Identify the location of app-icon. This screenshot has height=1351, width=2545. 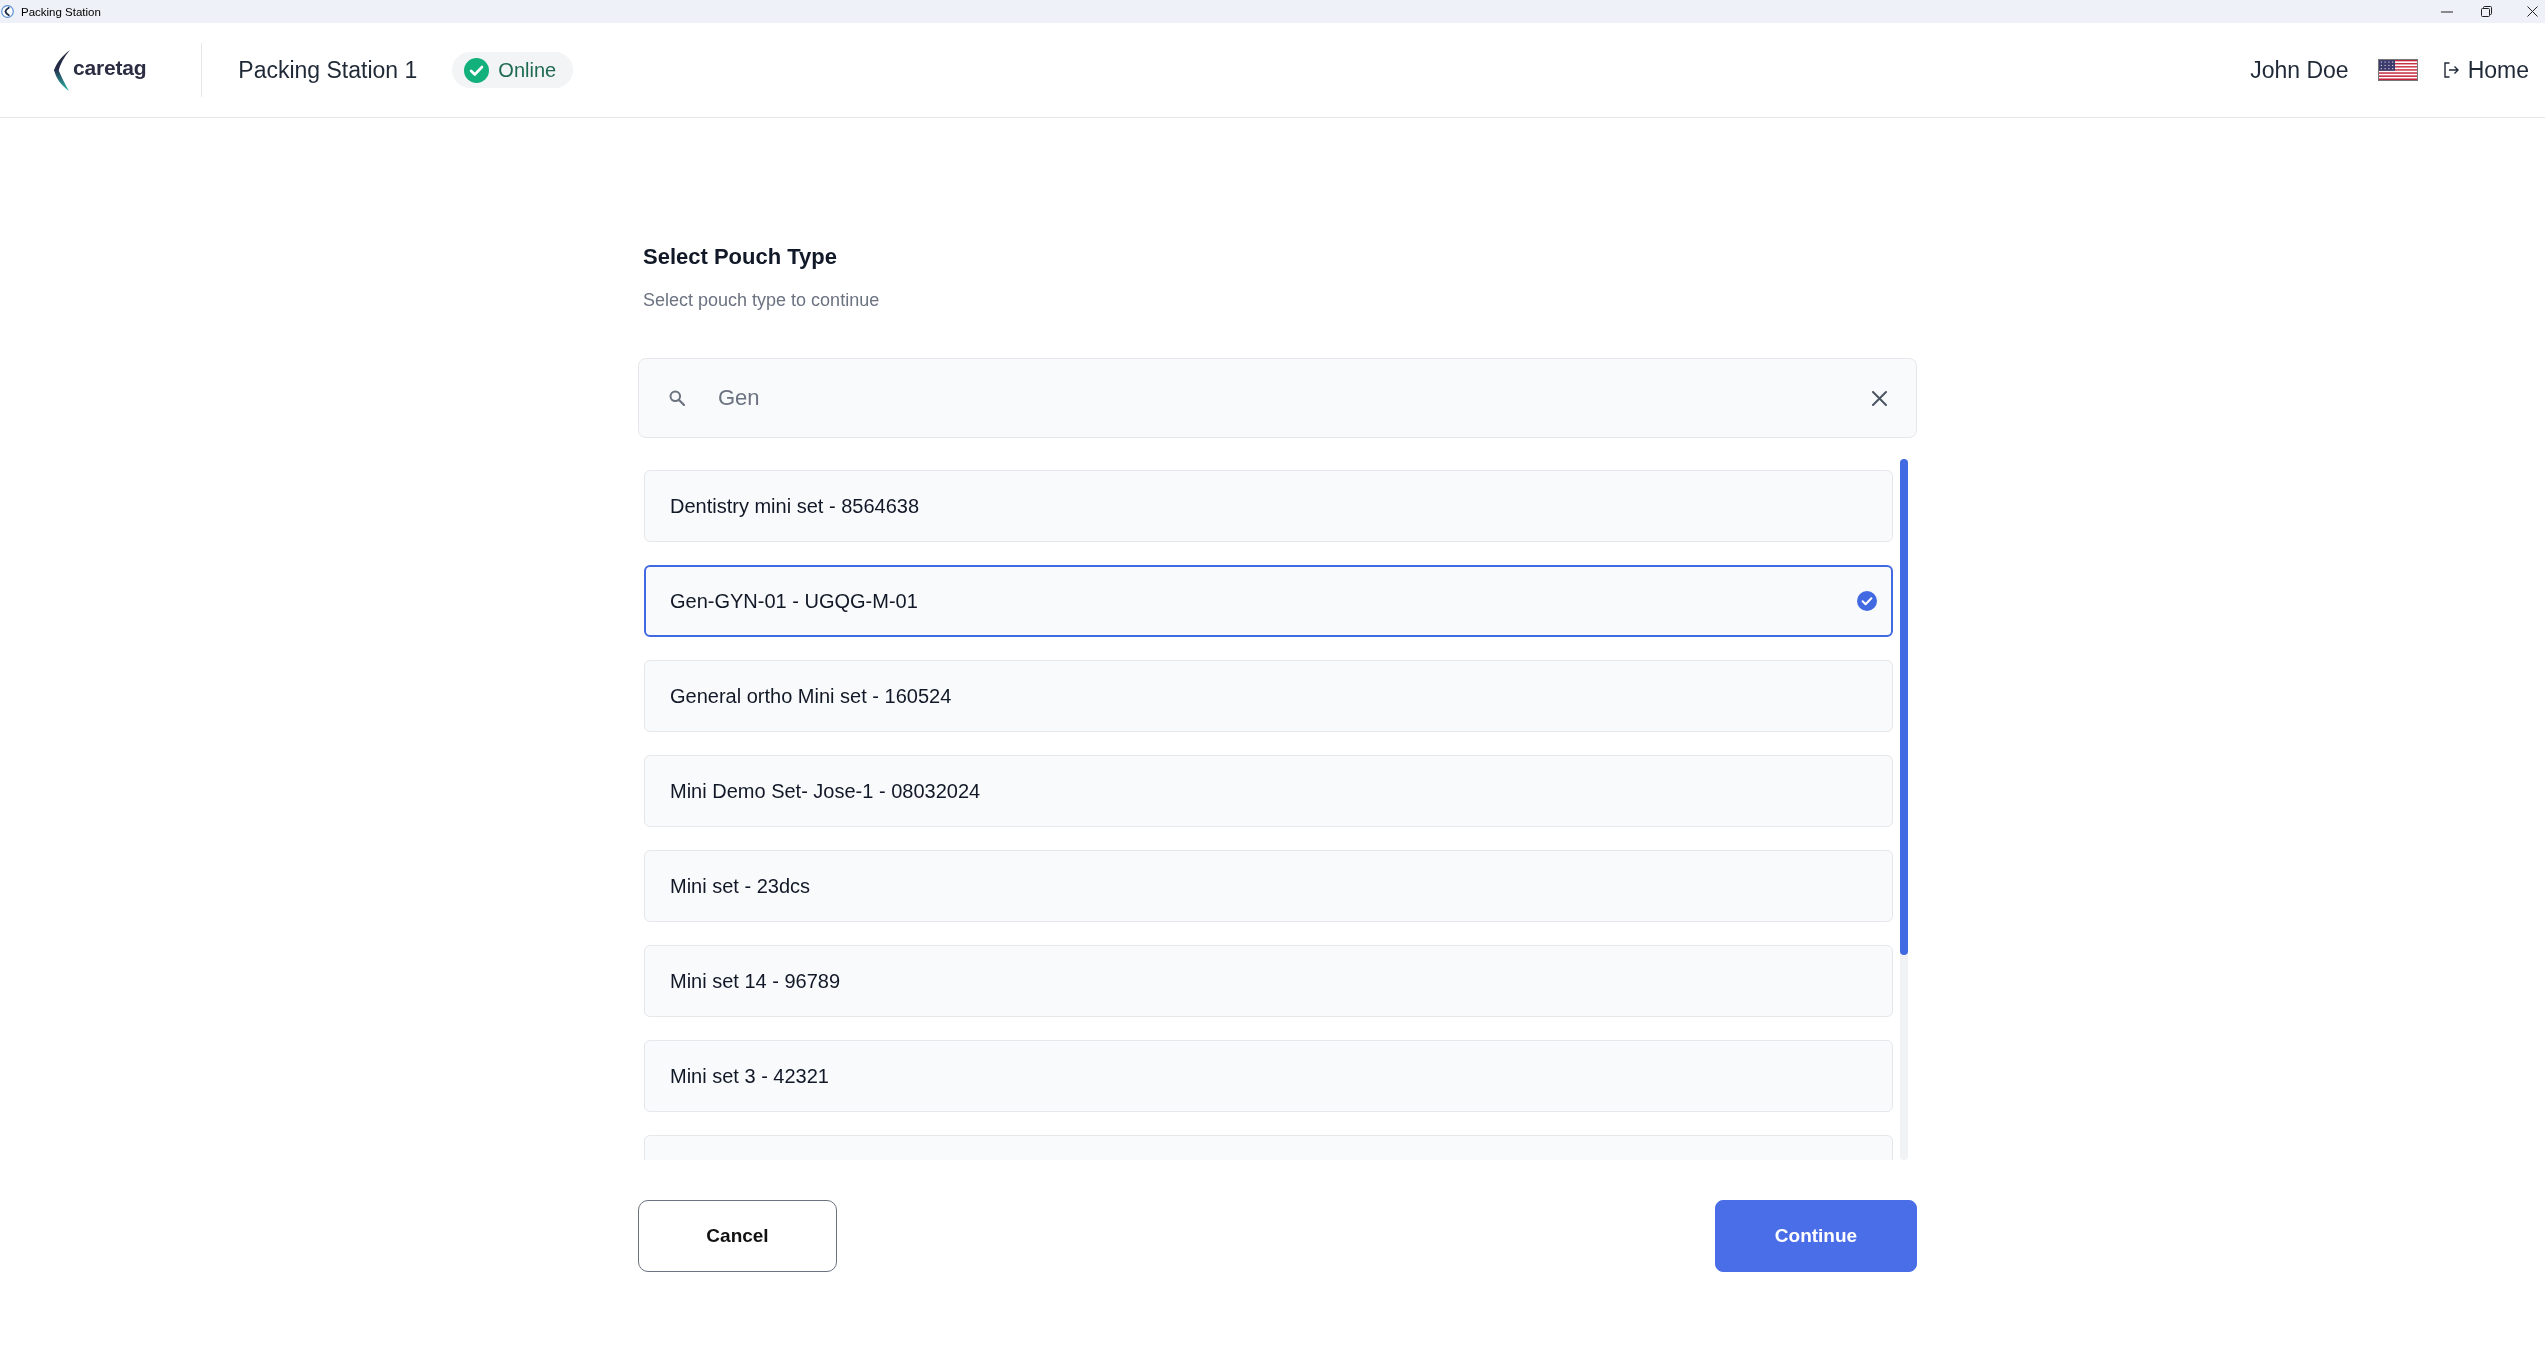
(7, 11).